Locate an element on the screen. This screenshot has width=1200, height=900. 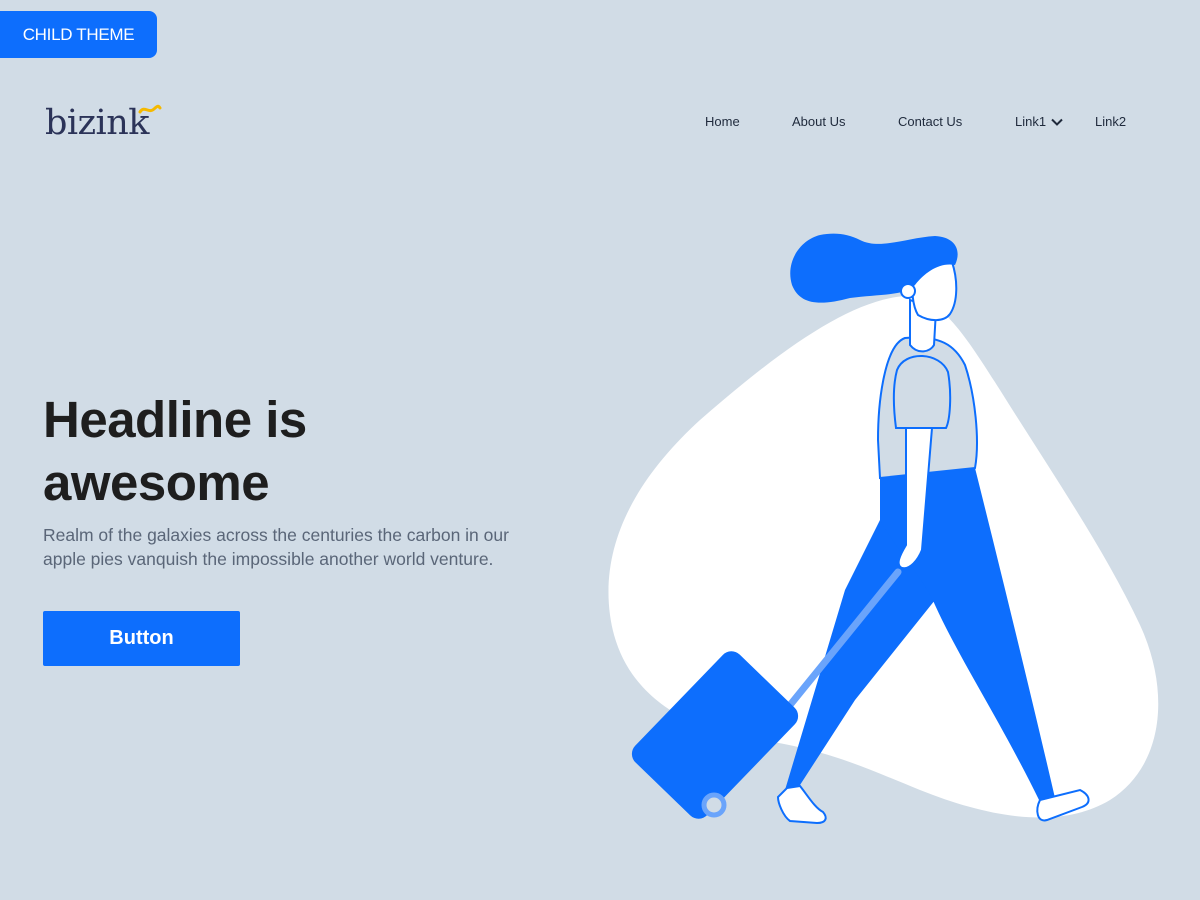
sleeve is located at coordinates (922, 392).